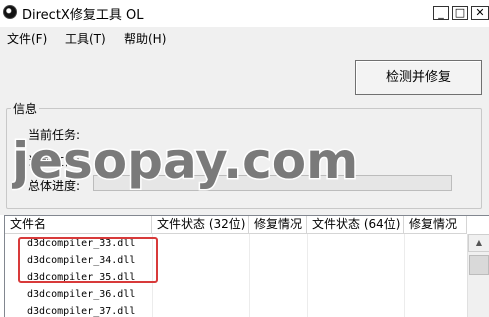 This screenshot has width=489, height=317. What do you see at coordinates (200, 225) in the screenshot?
I see `column-status-32: 文件状态 (32位)` at bounding box center [200, 225].